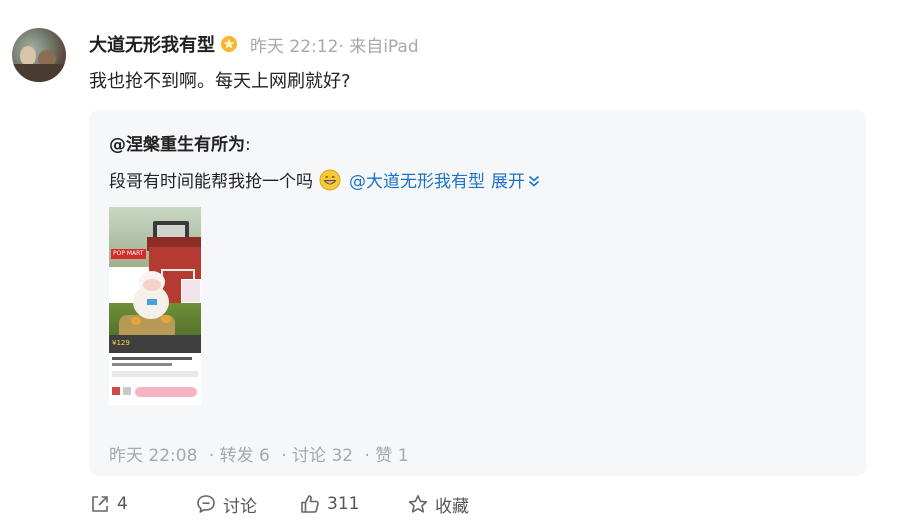  I want to click on mention-link: @大道无形我有型, so click(417, 179).